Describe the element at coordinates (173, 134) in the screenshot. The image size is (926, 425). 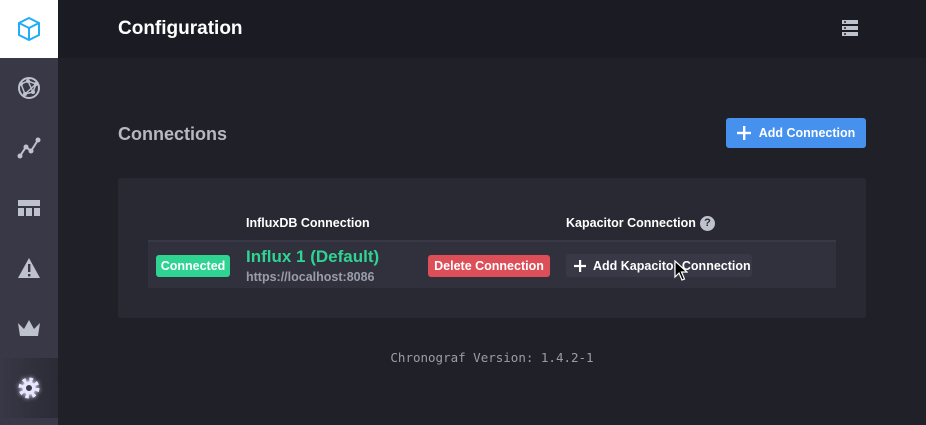
I see `connections-title: Connections` at that location.